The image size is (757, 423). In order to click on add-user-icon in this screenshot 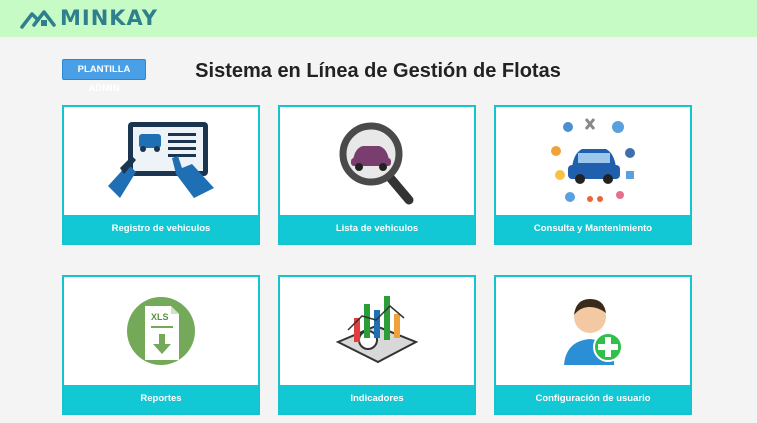, I will do `click(593, 331)`.